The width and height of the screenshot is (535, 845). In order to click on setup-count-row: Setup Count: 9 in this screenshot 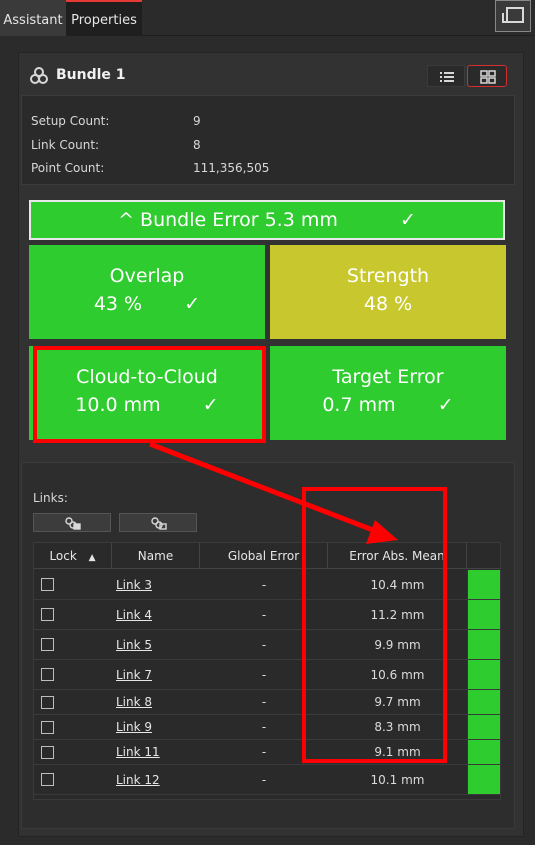, I will do `click(269, 123)`.